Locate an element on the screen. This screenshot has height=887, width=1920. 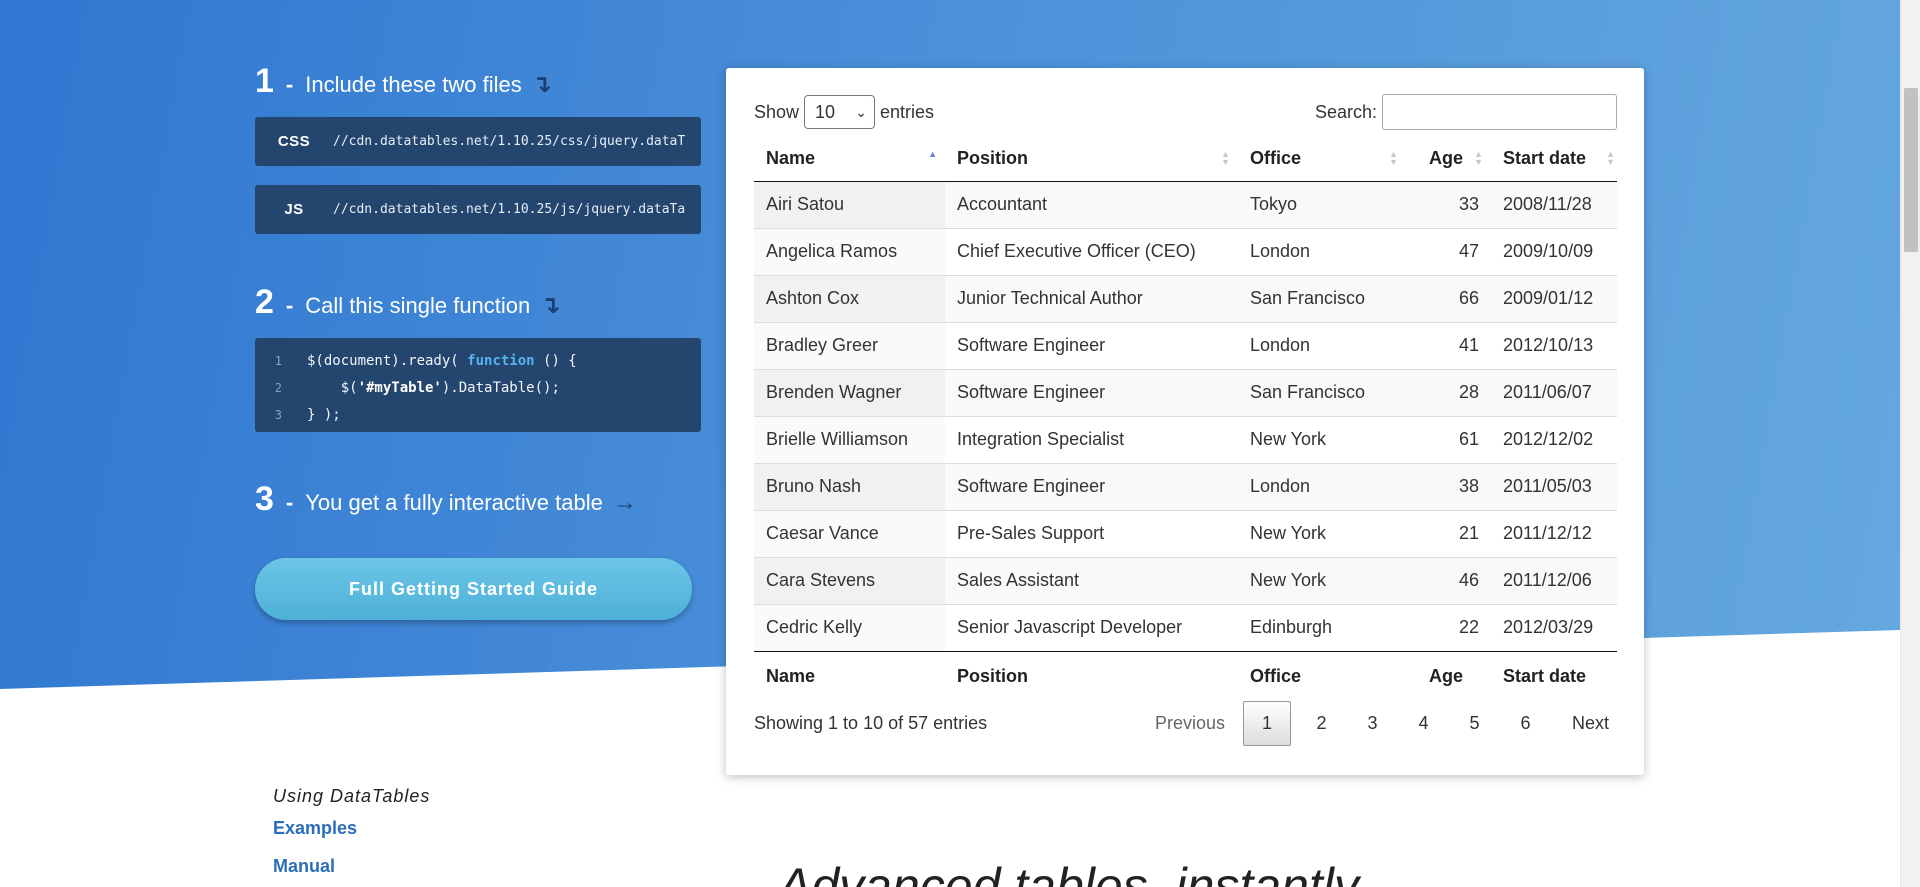
cell-start-date: 2009/01/12 is located at coordinates (1554, 298).